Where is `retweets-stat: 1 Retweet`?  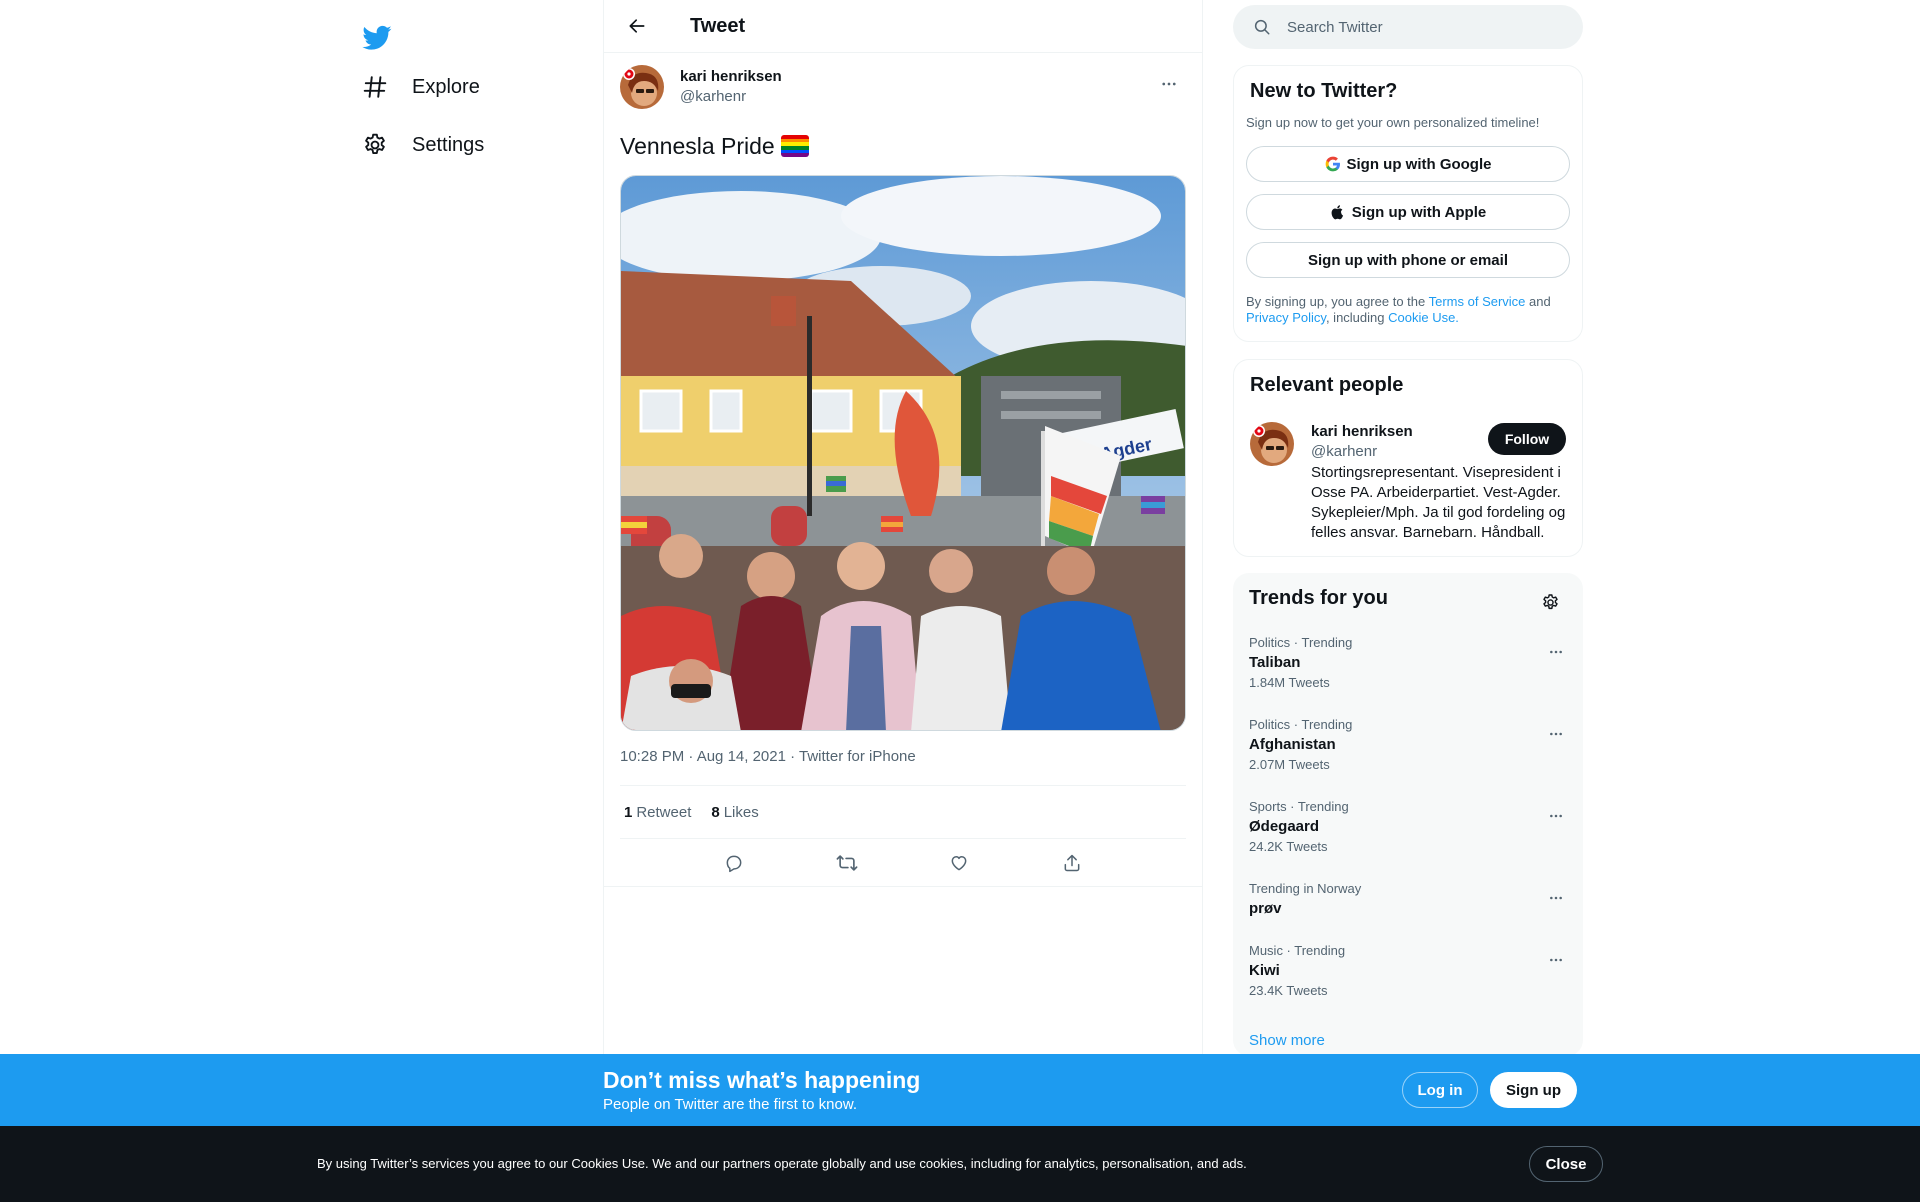 retweets-stat: 1 Retweet is located at coordinates (657, 812).